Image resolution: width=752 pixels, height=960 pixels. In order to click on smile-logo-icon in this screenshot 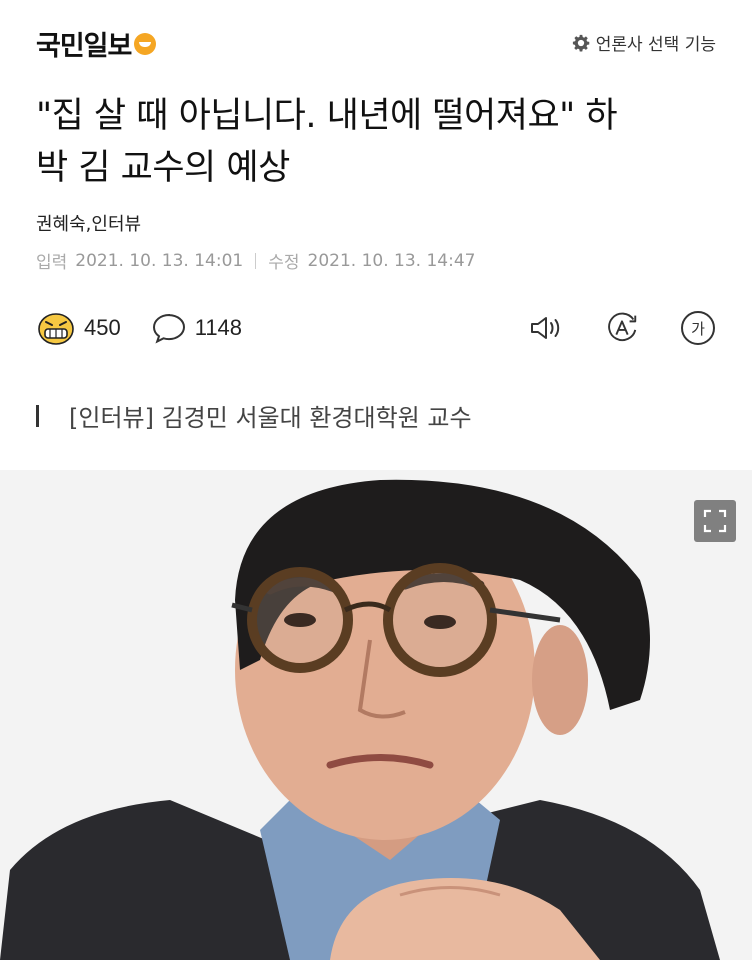, I will do `click(145, 43)`.